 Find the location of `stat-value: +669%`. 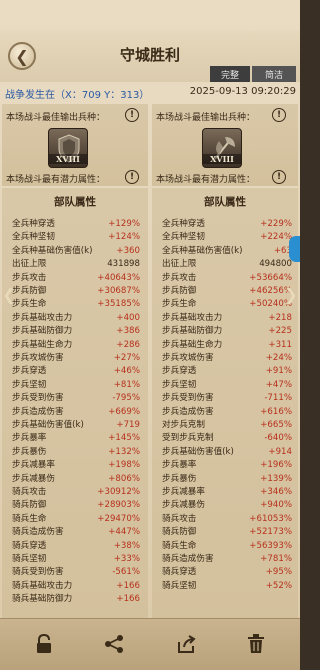

stat-value: +669% is located at coordinates (124, 411).